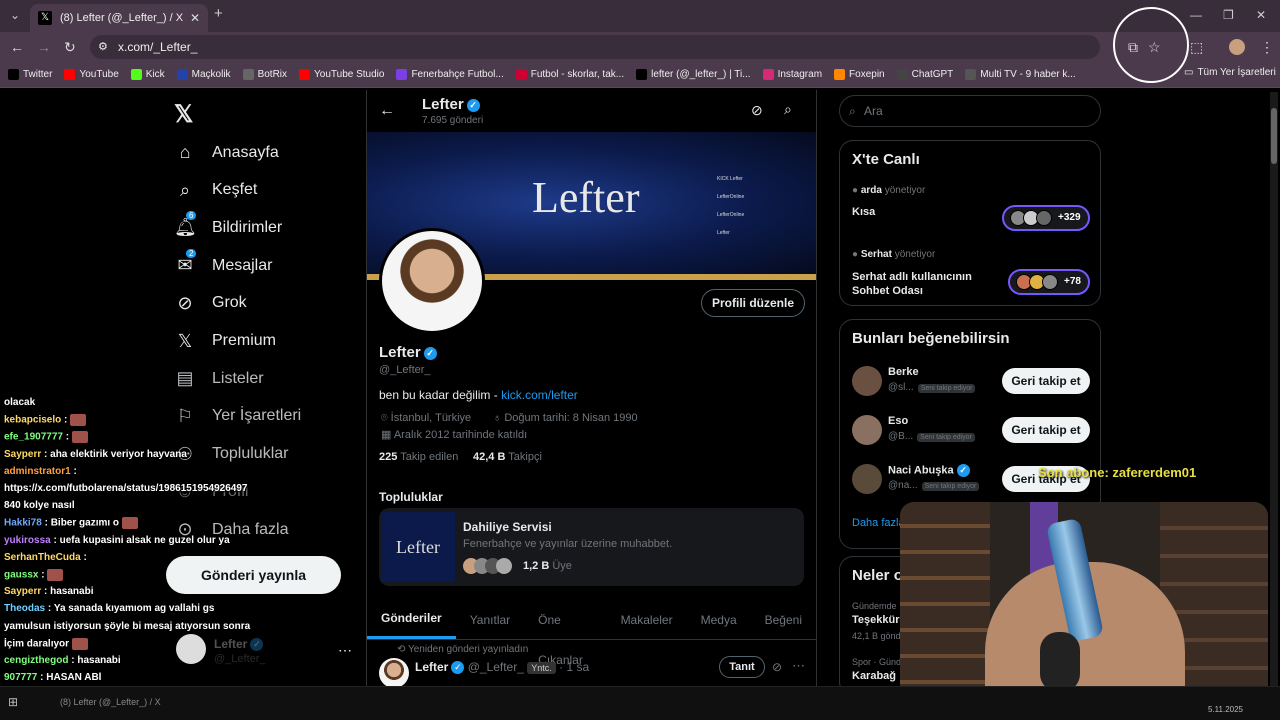 This screenshot has height=720, width=1280. What do you see at coordinates (394, 672) in the screenshot?
I see `post-avatar` at bounding box center [394, 672].